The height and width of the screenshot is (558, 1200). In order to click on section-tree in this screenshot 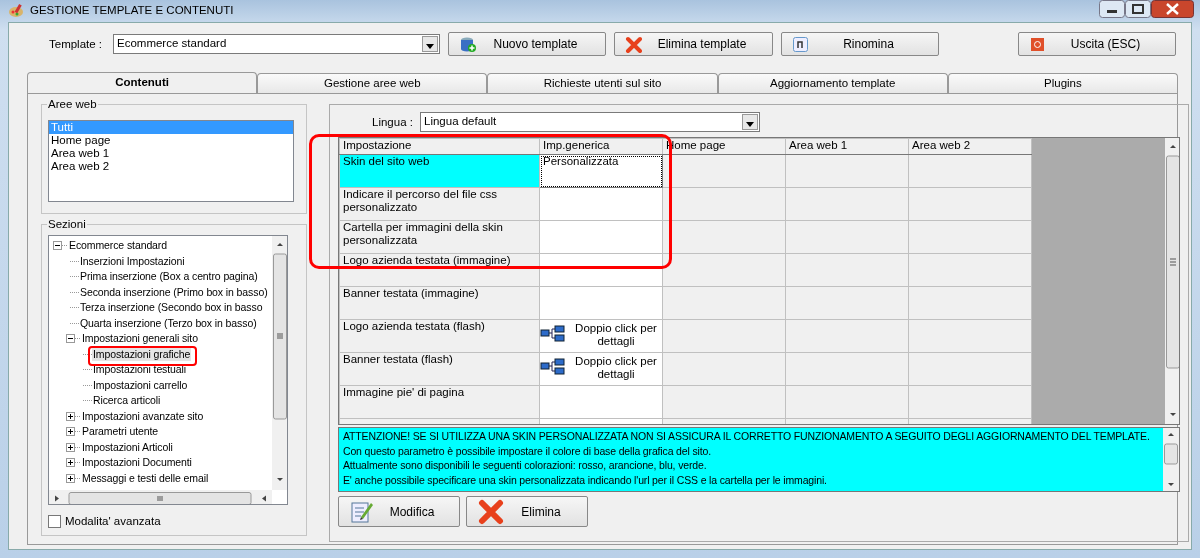, I will do `click(168, 370)`.